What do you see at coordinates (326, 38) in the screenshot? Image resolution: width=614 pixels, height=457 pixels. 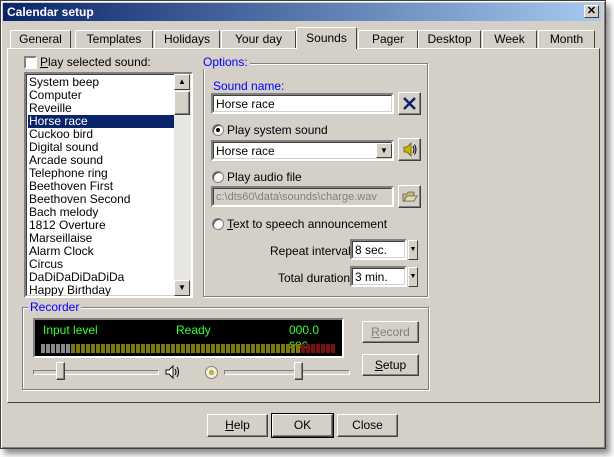 I see `tab-sounds: Sounds` at bounding box center [326, 38].